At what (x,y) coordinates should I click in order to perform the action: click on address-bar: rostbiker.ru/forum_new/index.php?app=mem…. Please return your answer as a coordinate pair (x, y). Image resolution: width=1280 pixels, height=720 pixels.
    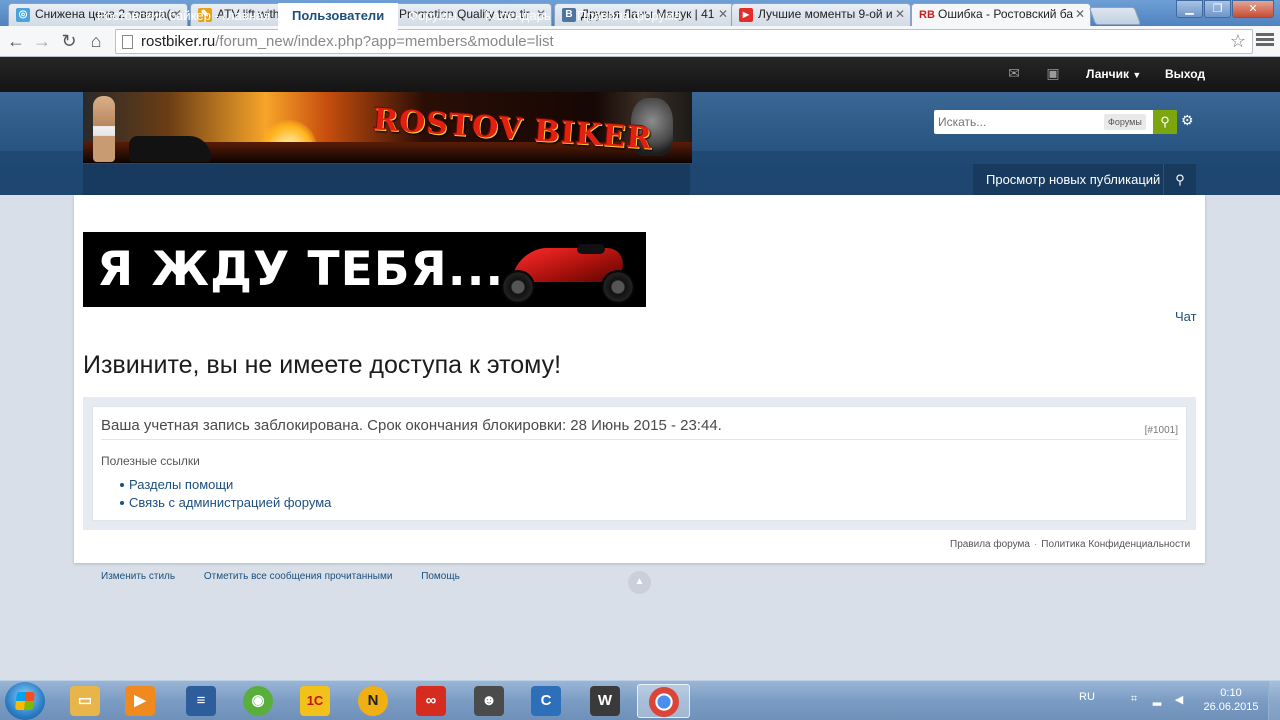
    Looking at the image, I should click on (684, 41).